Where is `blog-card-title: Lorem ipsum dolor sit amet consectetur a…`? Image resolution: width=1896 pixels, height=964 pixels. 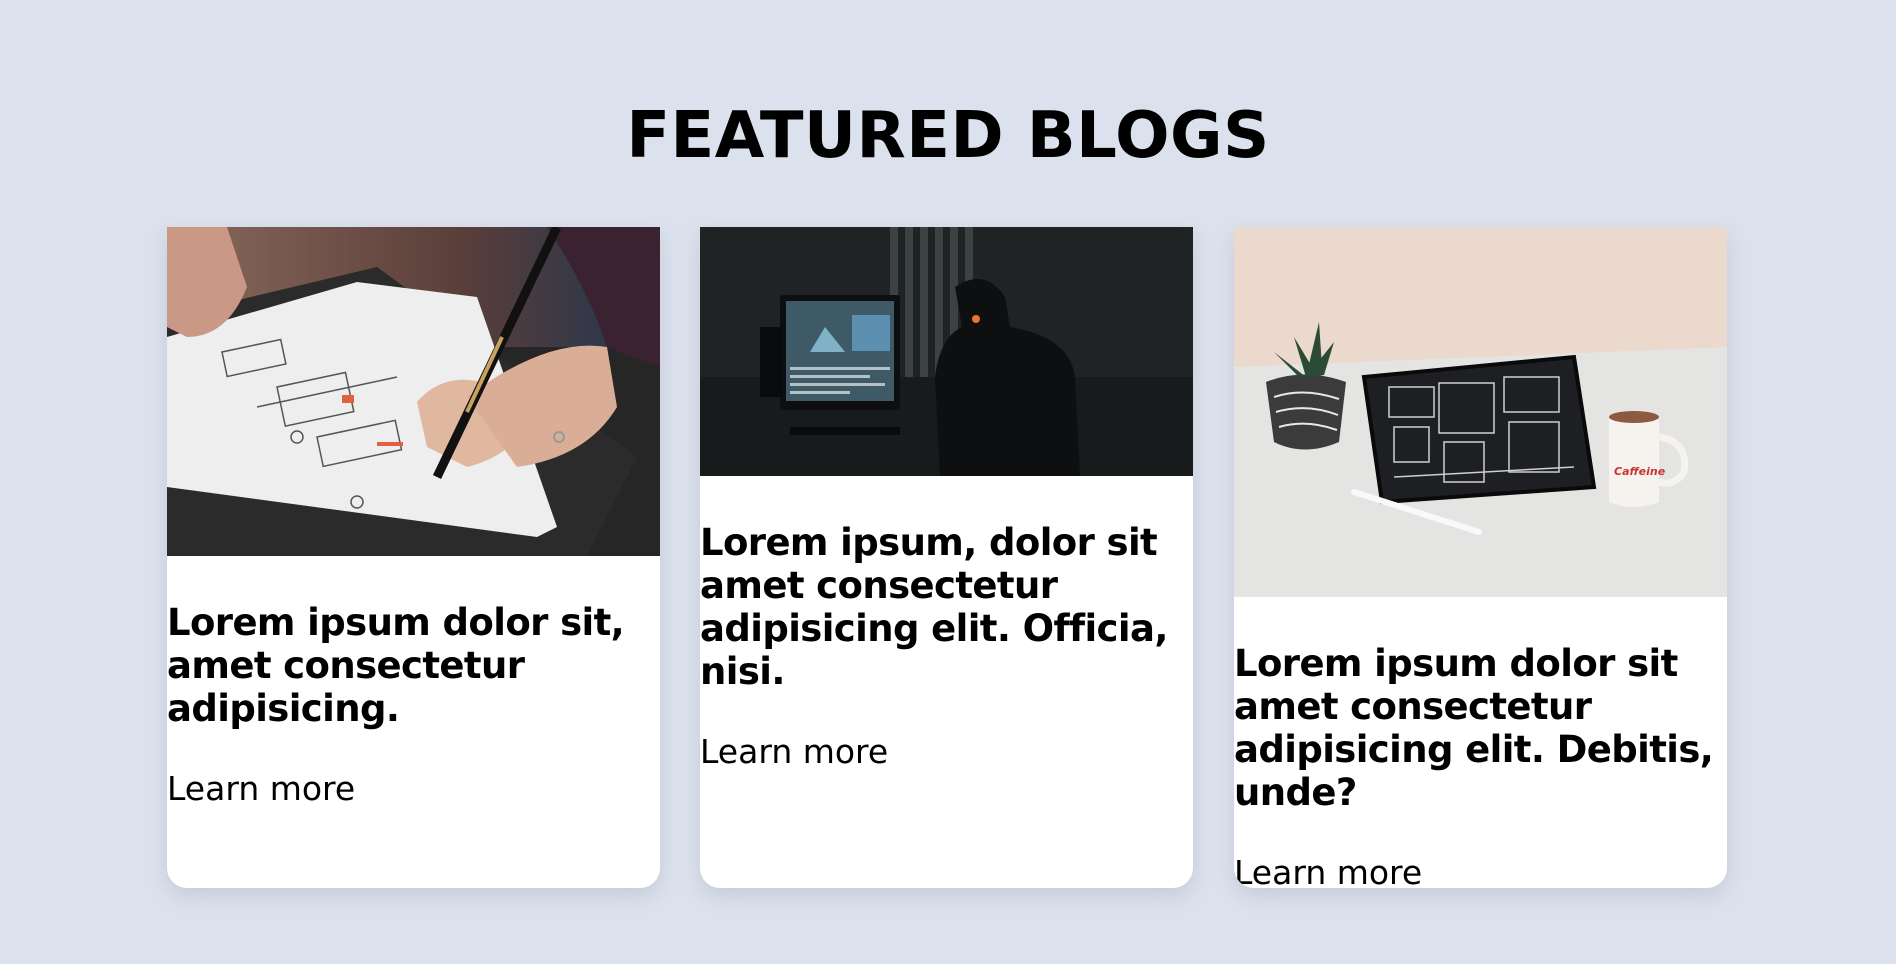 blog-card-title: Lorem ipsum dolor sit amet consectetur a… is located at coordinates (1474, 728).